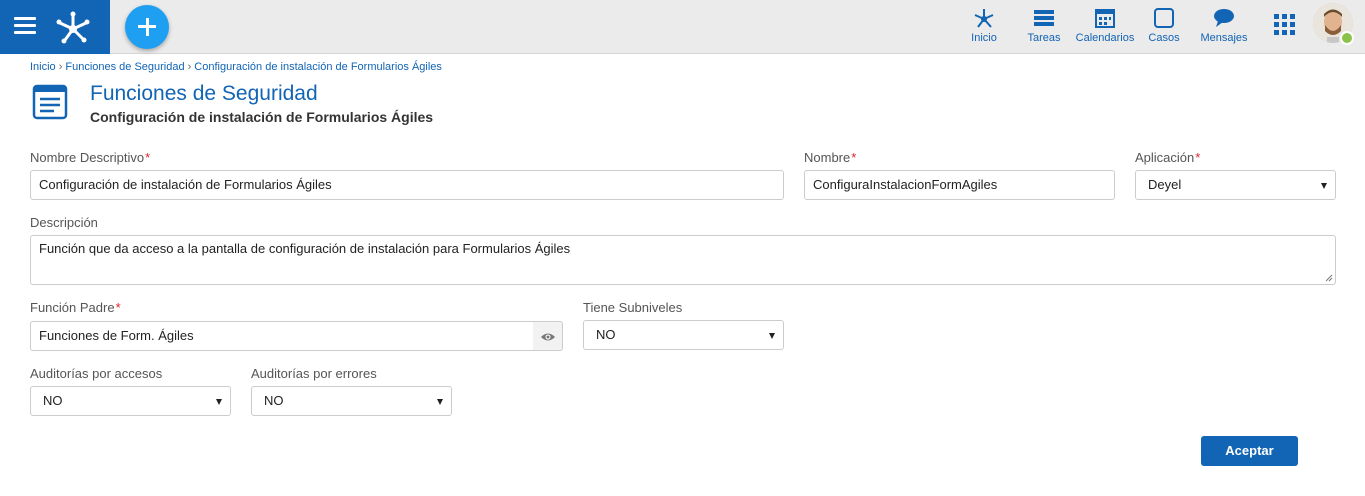 This screenshot has height=496, width=1365. Describe the element at coordinates (43, 67) in the screenshot. I see `breadcrumb-item-inicio: Inicio` at that location.